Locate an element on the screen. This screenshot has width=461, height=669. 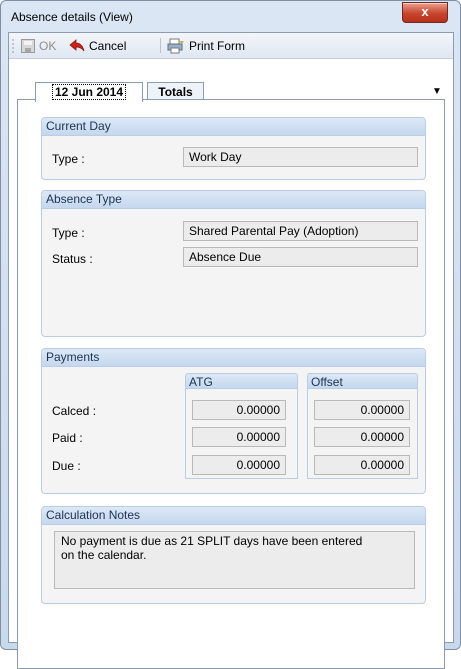
paid-atg-field: 0.00000 is located at coordinates (239, 437).